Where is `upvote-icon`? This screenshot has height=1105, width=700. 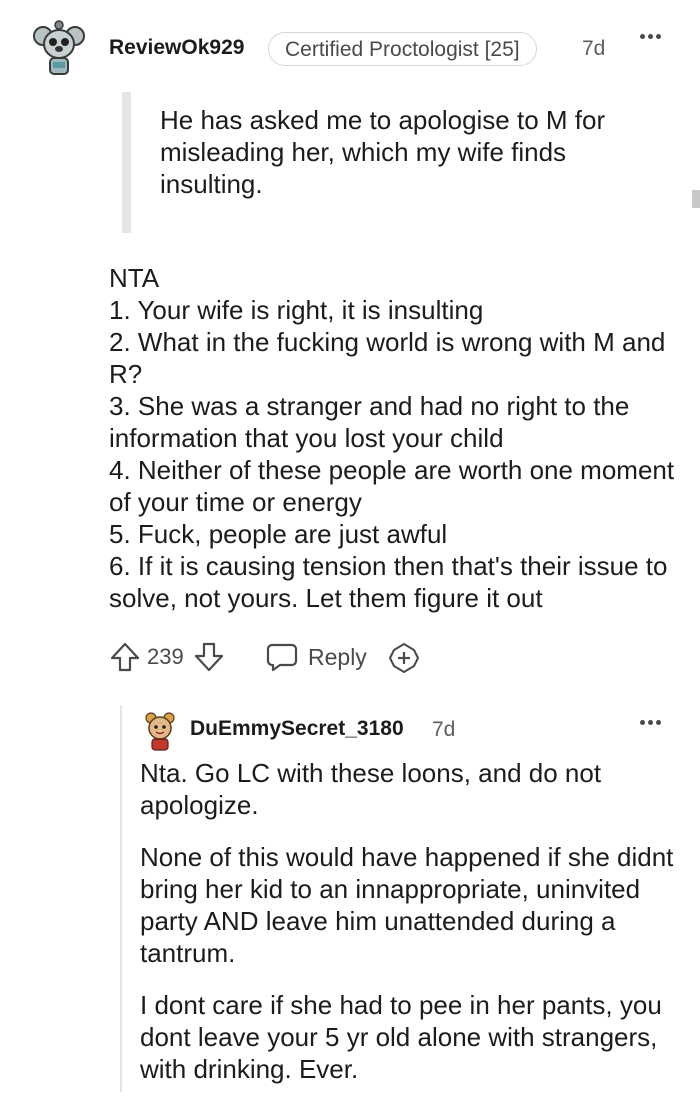
upvote-icon is located at coordinates (125, 657).